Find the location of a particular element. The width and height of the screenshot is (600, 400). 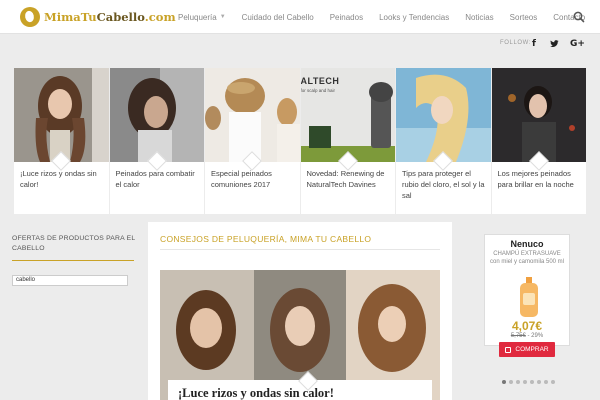

sidebar-divider is located at coordinates (73, 260).